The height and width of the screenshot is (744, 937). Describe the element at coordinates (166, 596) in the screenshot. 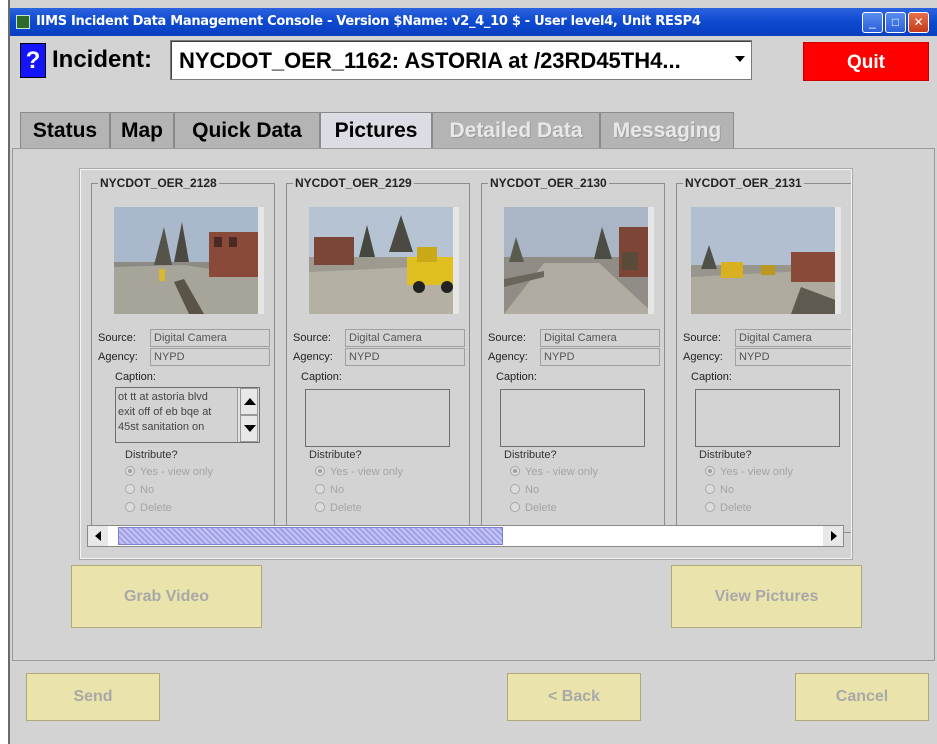

I see `grab-video-button: Grab Video` at that location.